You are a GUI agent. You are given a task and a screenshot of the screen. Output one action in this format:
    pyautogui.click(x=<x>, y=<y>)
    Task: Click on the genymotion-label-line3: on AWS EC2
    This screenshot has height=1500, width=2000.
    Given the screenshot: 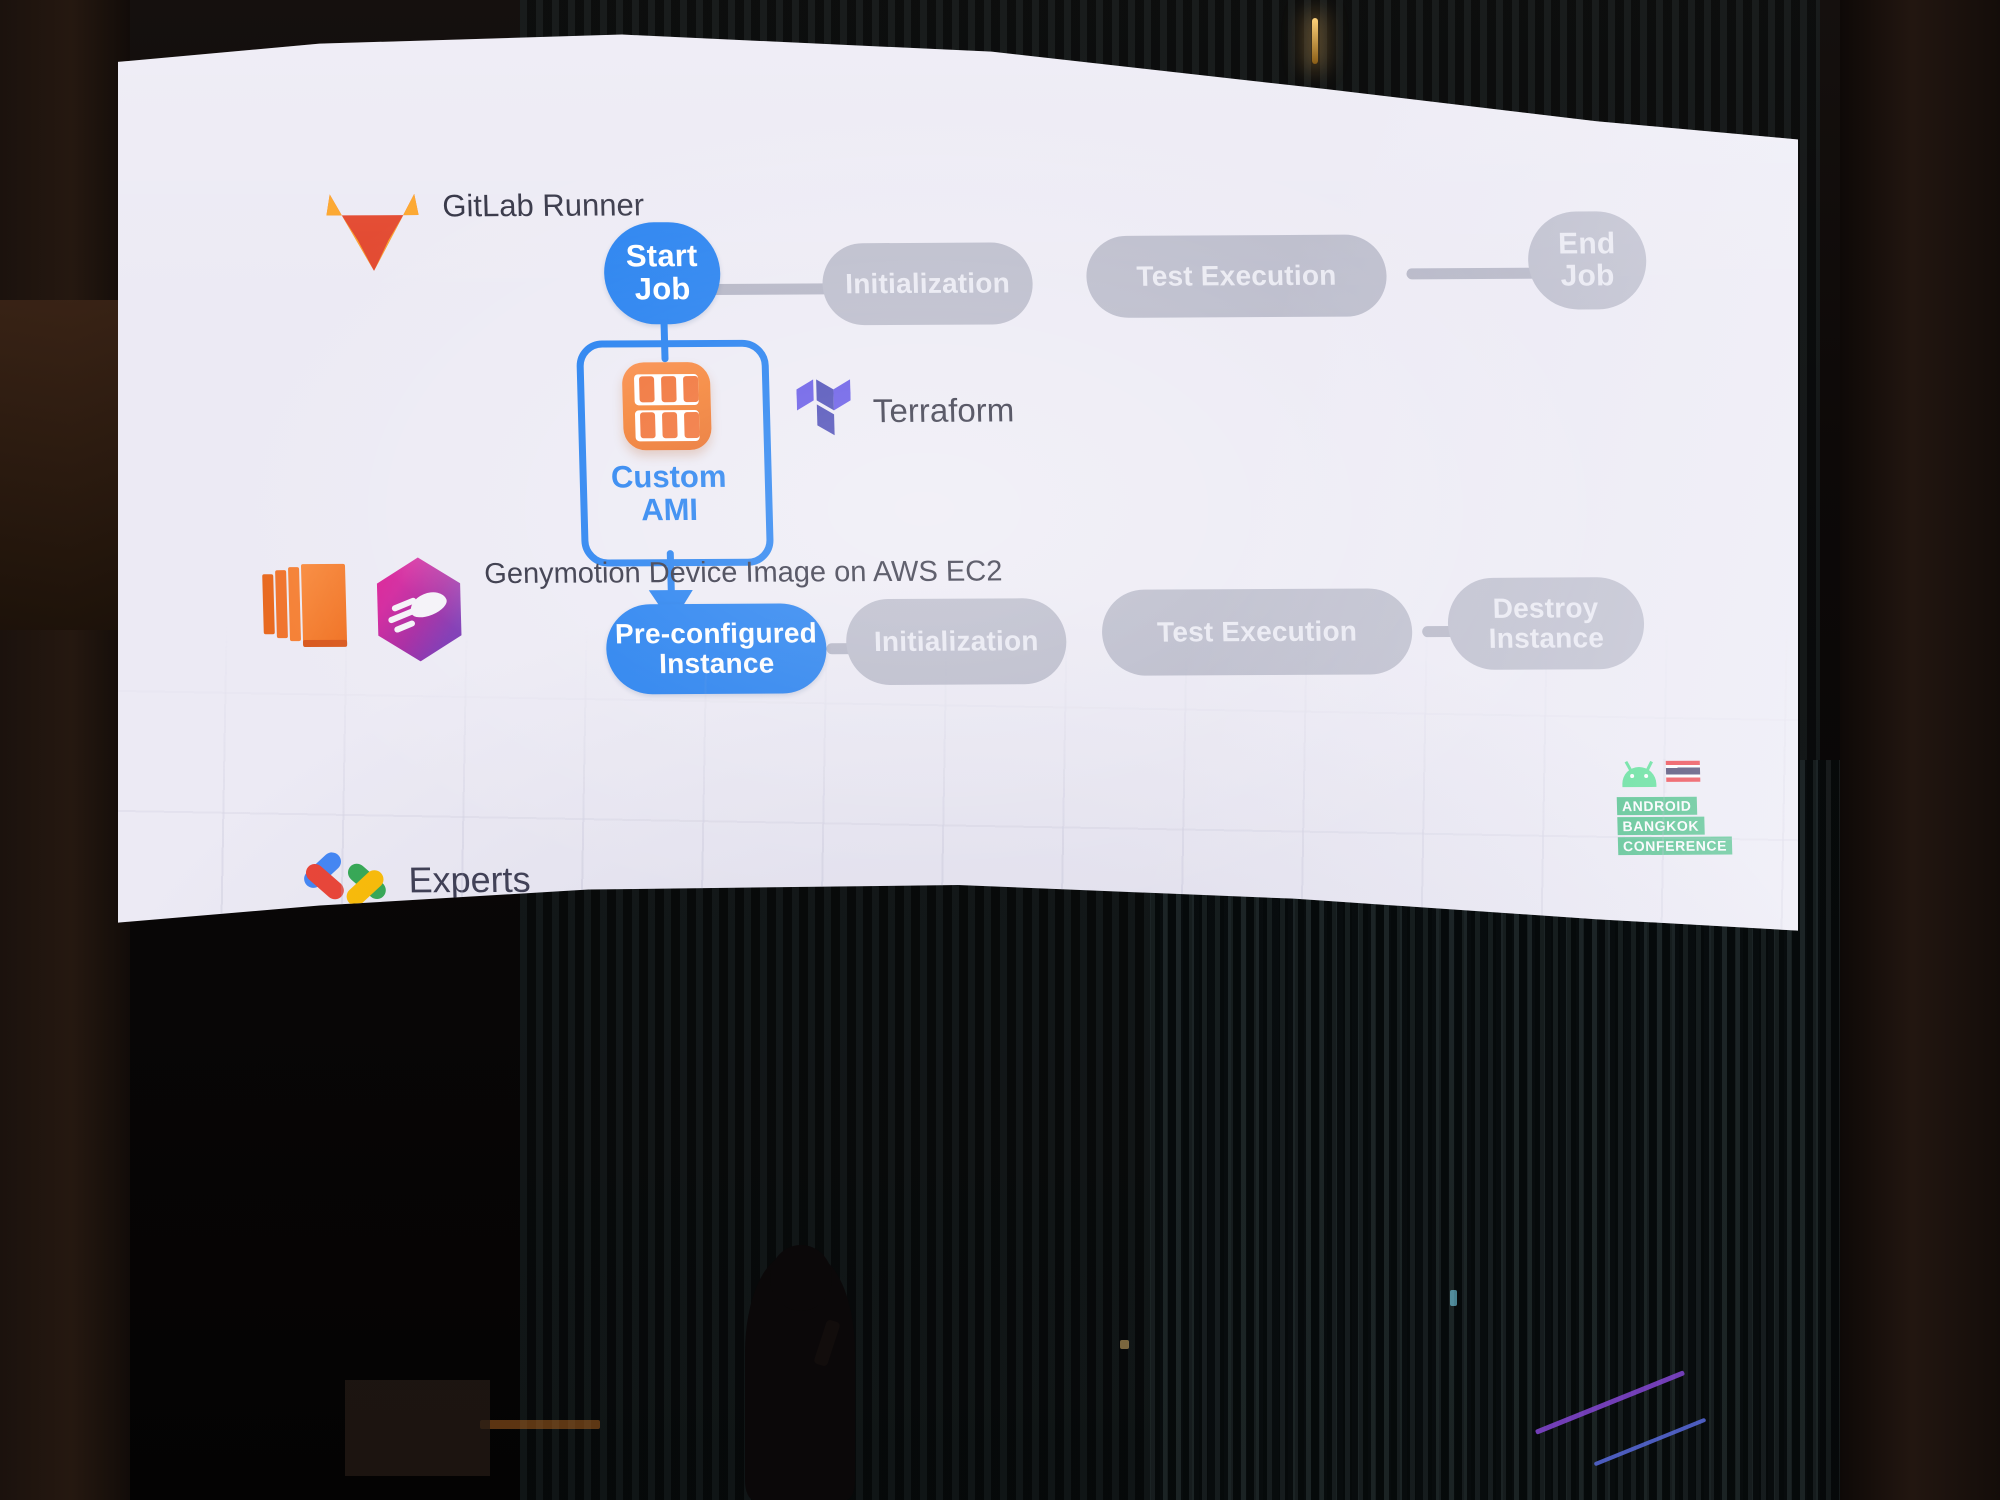 What is the action you would take?
    pyautogui.click(x=918, y=572)
    